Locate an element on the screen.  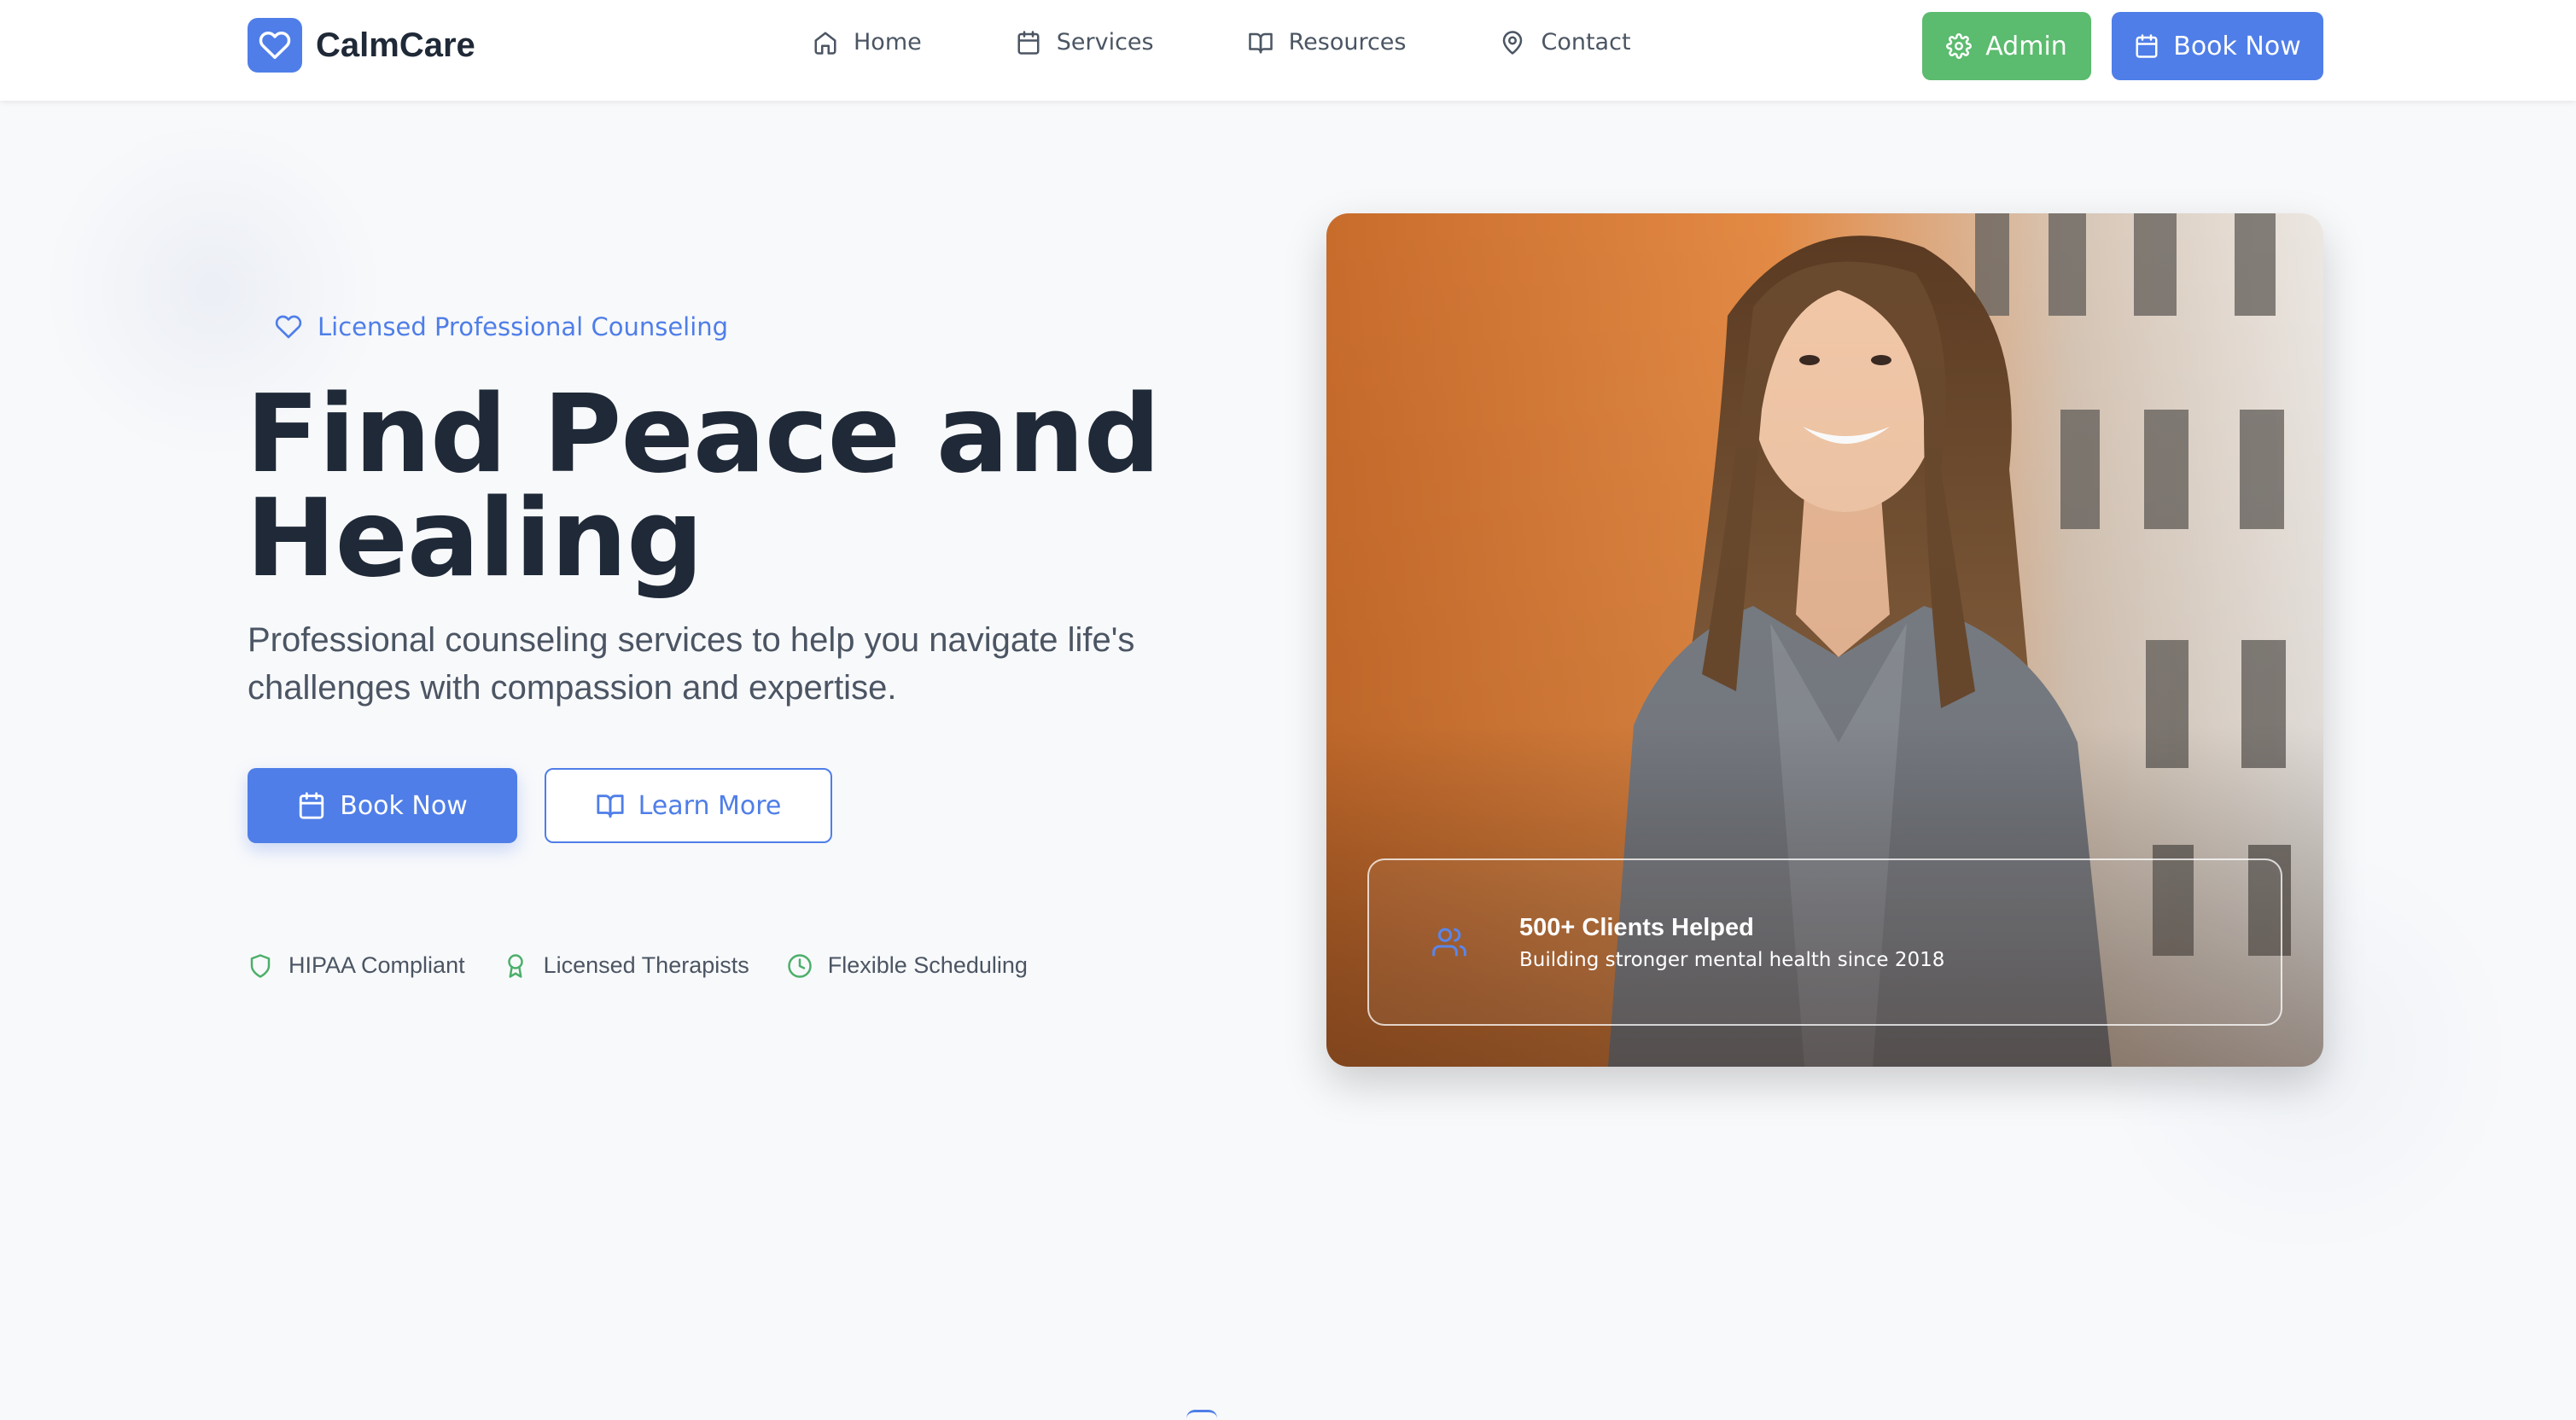
nav-item-home: Home is located at coordinates (867, 42).